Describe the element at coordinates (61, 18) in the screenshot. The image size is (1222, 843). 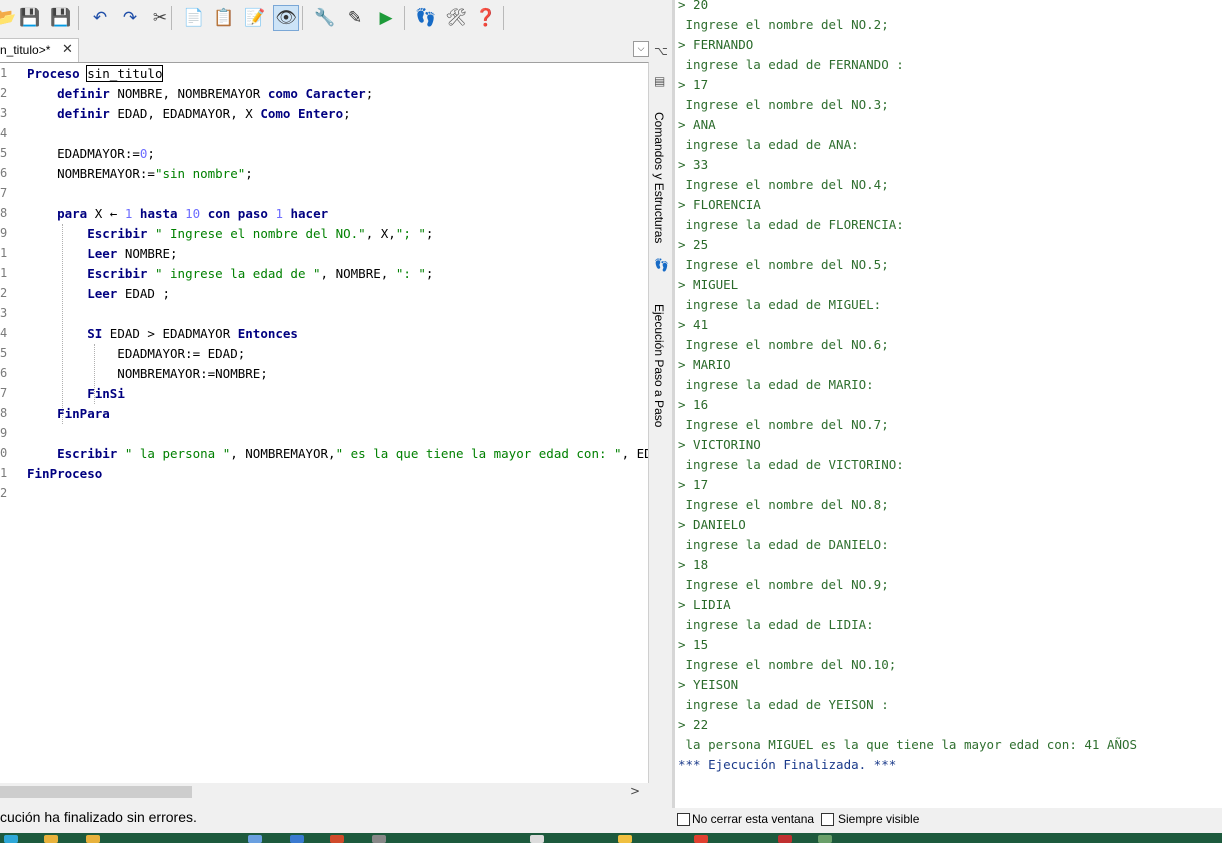
I see `save-as-icon: 💾` at that location.